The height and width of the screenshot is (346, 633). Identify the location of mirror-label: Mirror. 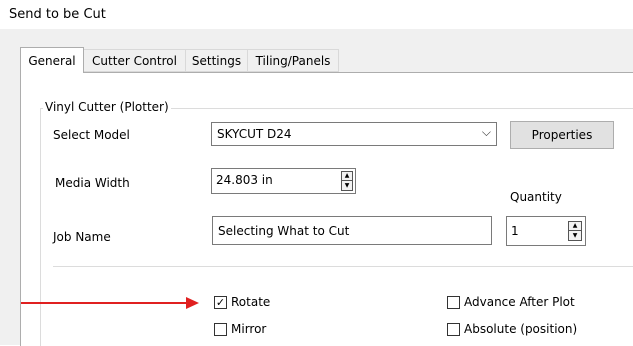
(248, 329).